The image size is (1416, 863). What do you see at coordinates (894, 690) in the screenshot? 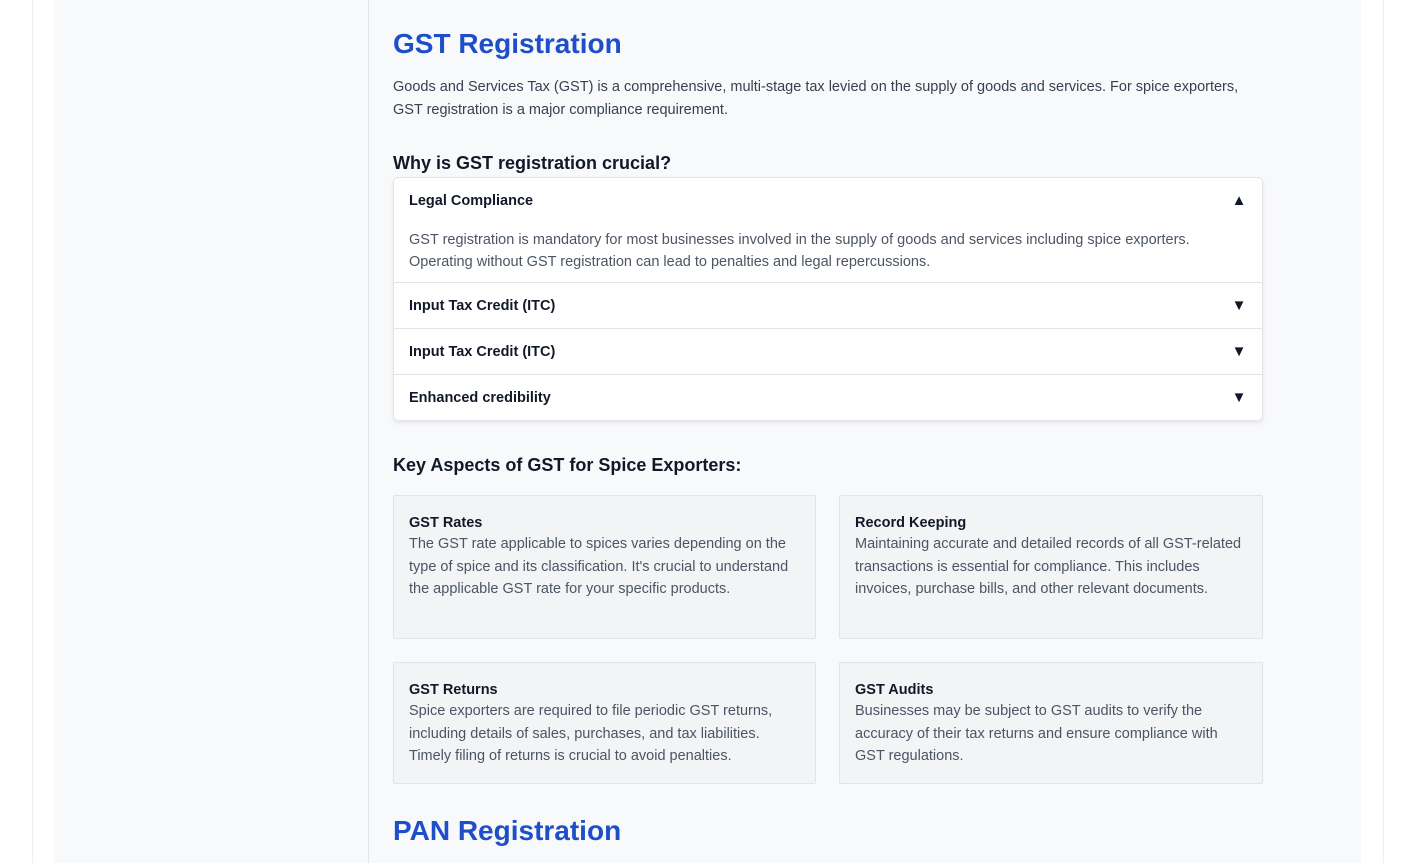
I see `card-title: GST Audits` at bounding box center [894, 690].